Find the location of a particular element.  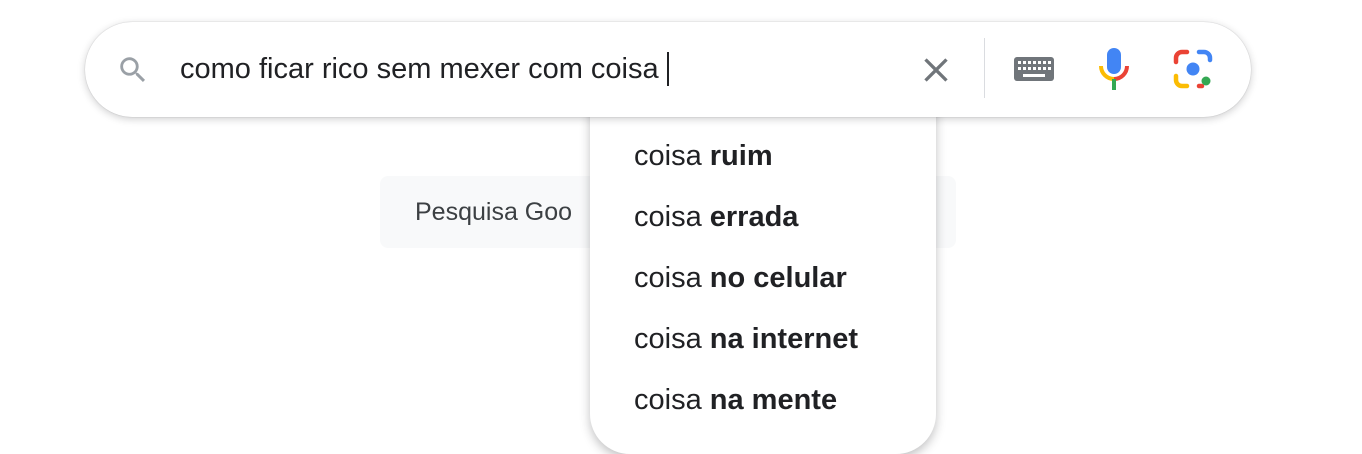

divider is located at coordinates (984, 68).